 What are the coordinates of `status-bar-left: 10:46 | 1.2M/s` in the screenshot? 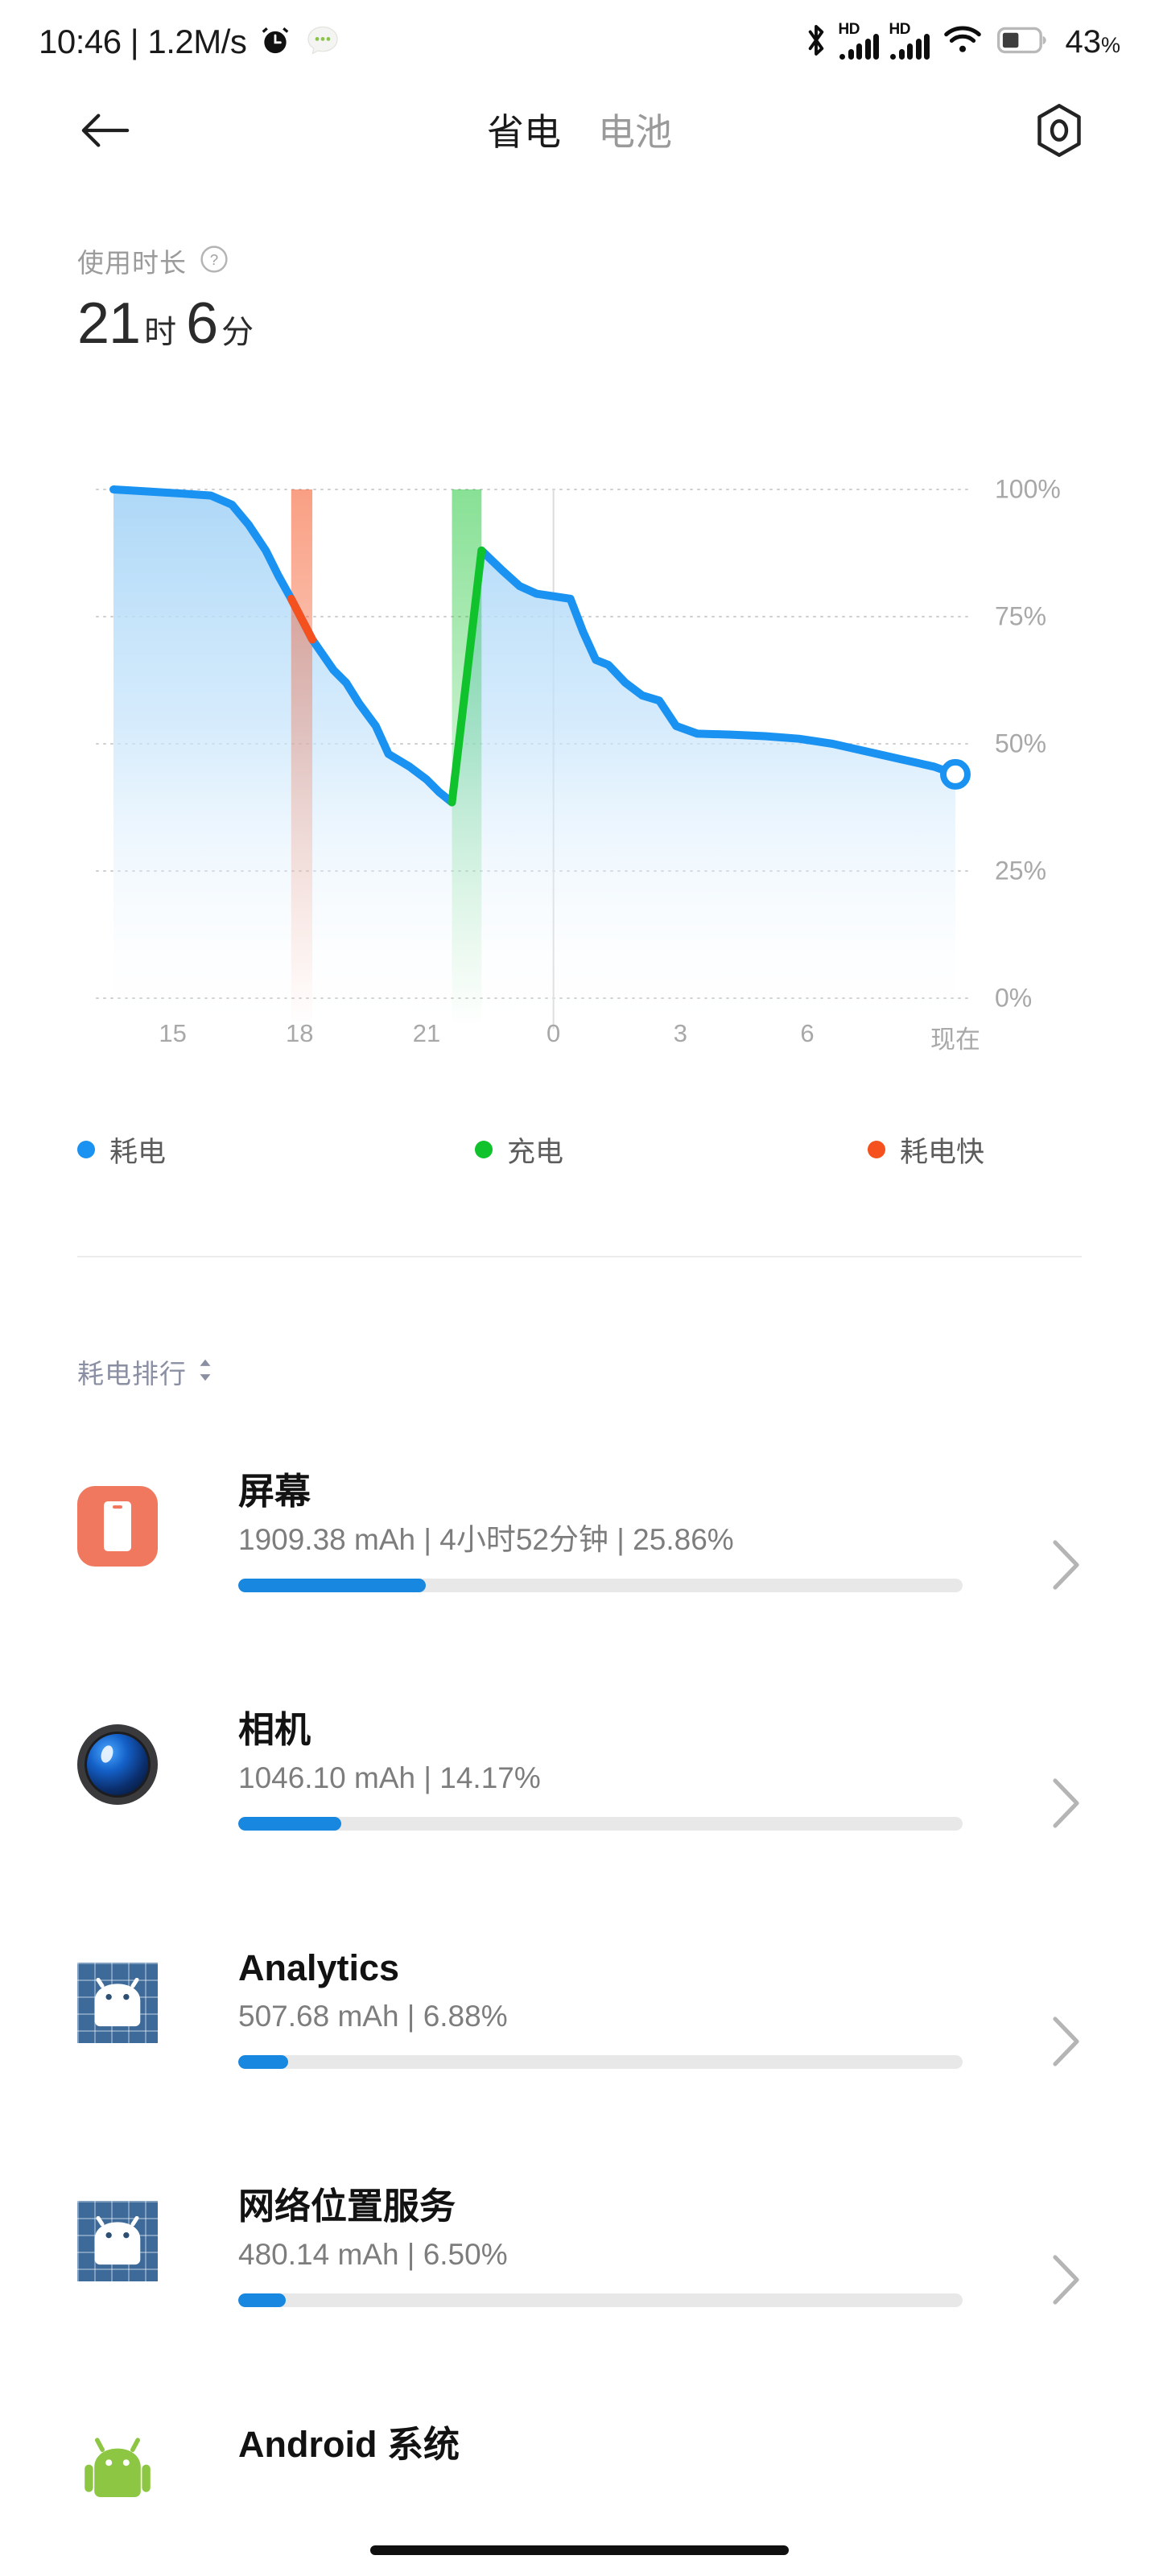 It's located at (189, 42).